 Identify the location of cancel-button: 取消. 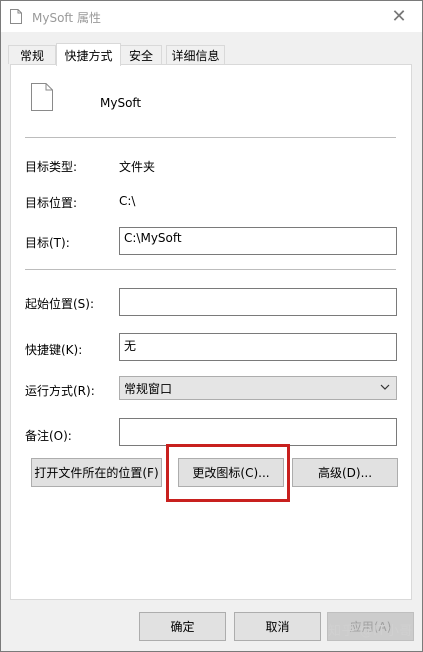
(277, 626).